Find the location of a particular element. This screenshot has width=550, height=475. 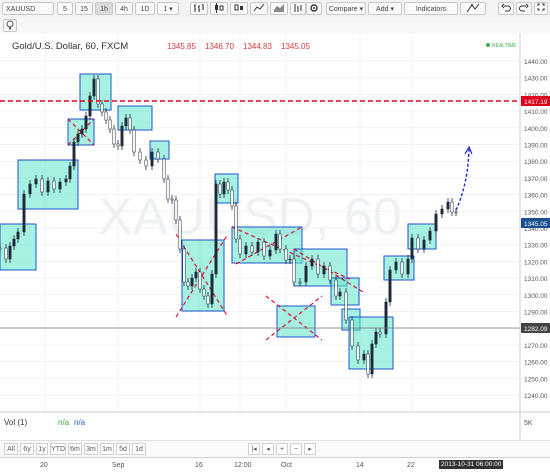

price-tick-label: 1400.00 is located at coordinates (536, 129).